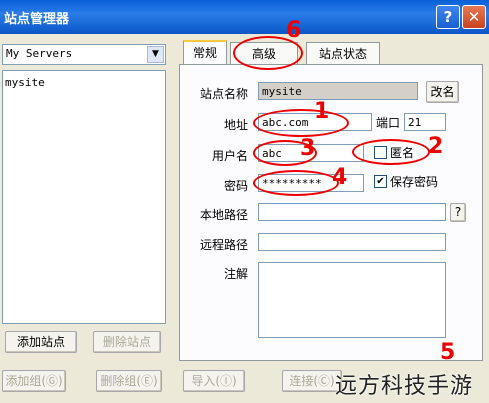 This screenshot has width=489, height=403. I want to click on annotation-number: 2, so click(436, 146).